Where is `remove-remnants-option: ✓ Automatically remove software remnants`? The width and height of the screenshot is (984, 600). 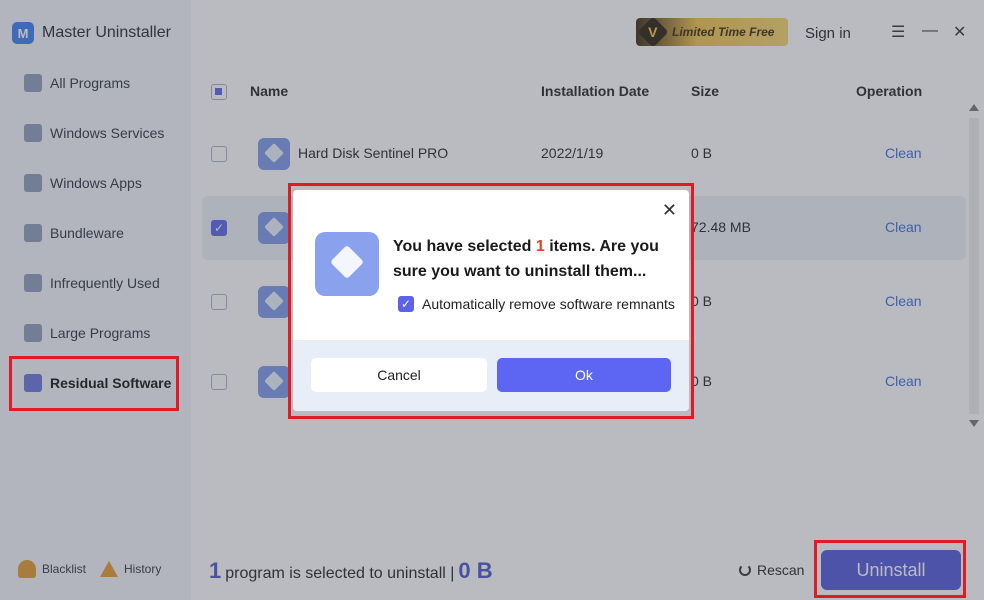 remove-remnants-option: ✓ Automatically remove software remnants is located at coordinates (536, 304).